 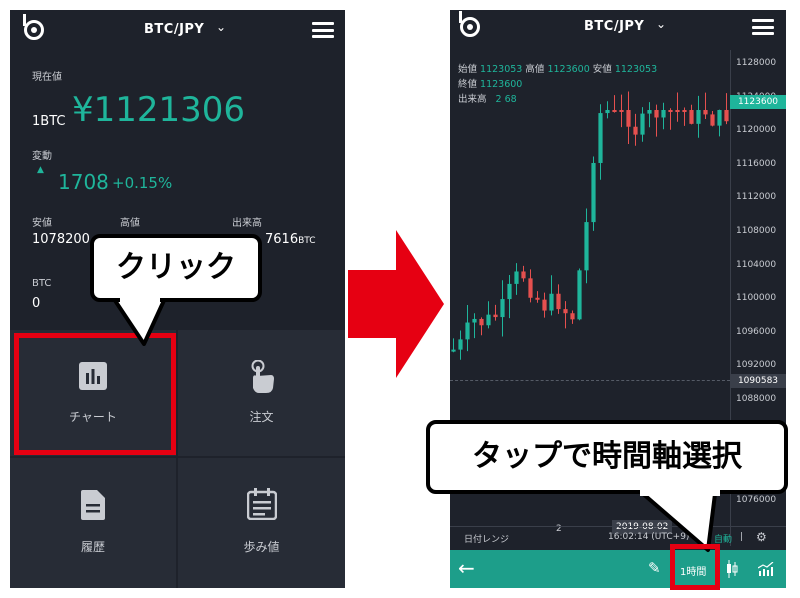 I want to click on trades-tile-label: 歩み値, so click(x=261, y=547).